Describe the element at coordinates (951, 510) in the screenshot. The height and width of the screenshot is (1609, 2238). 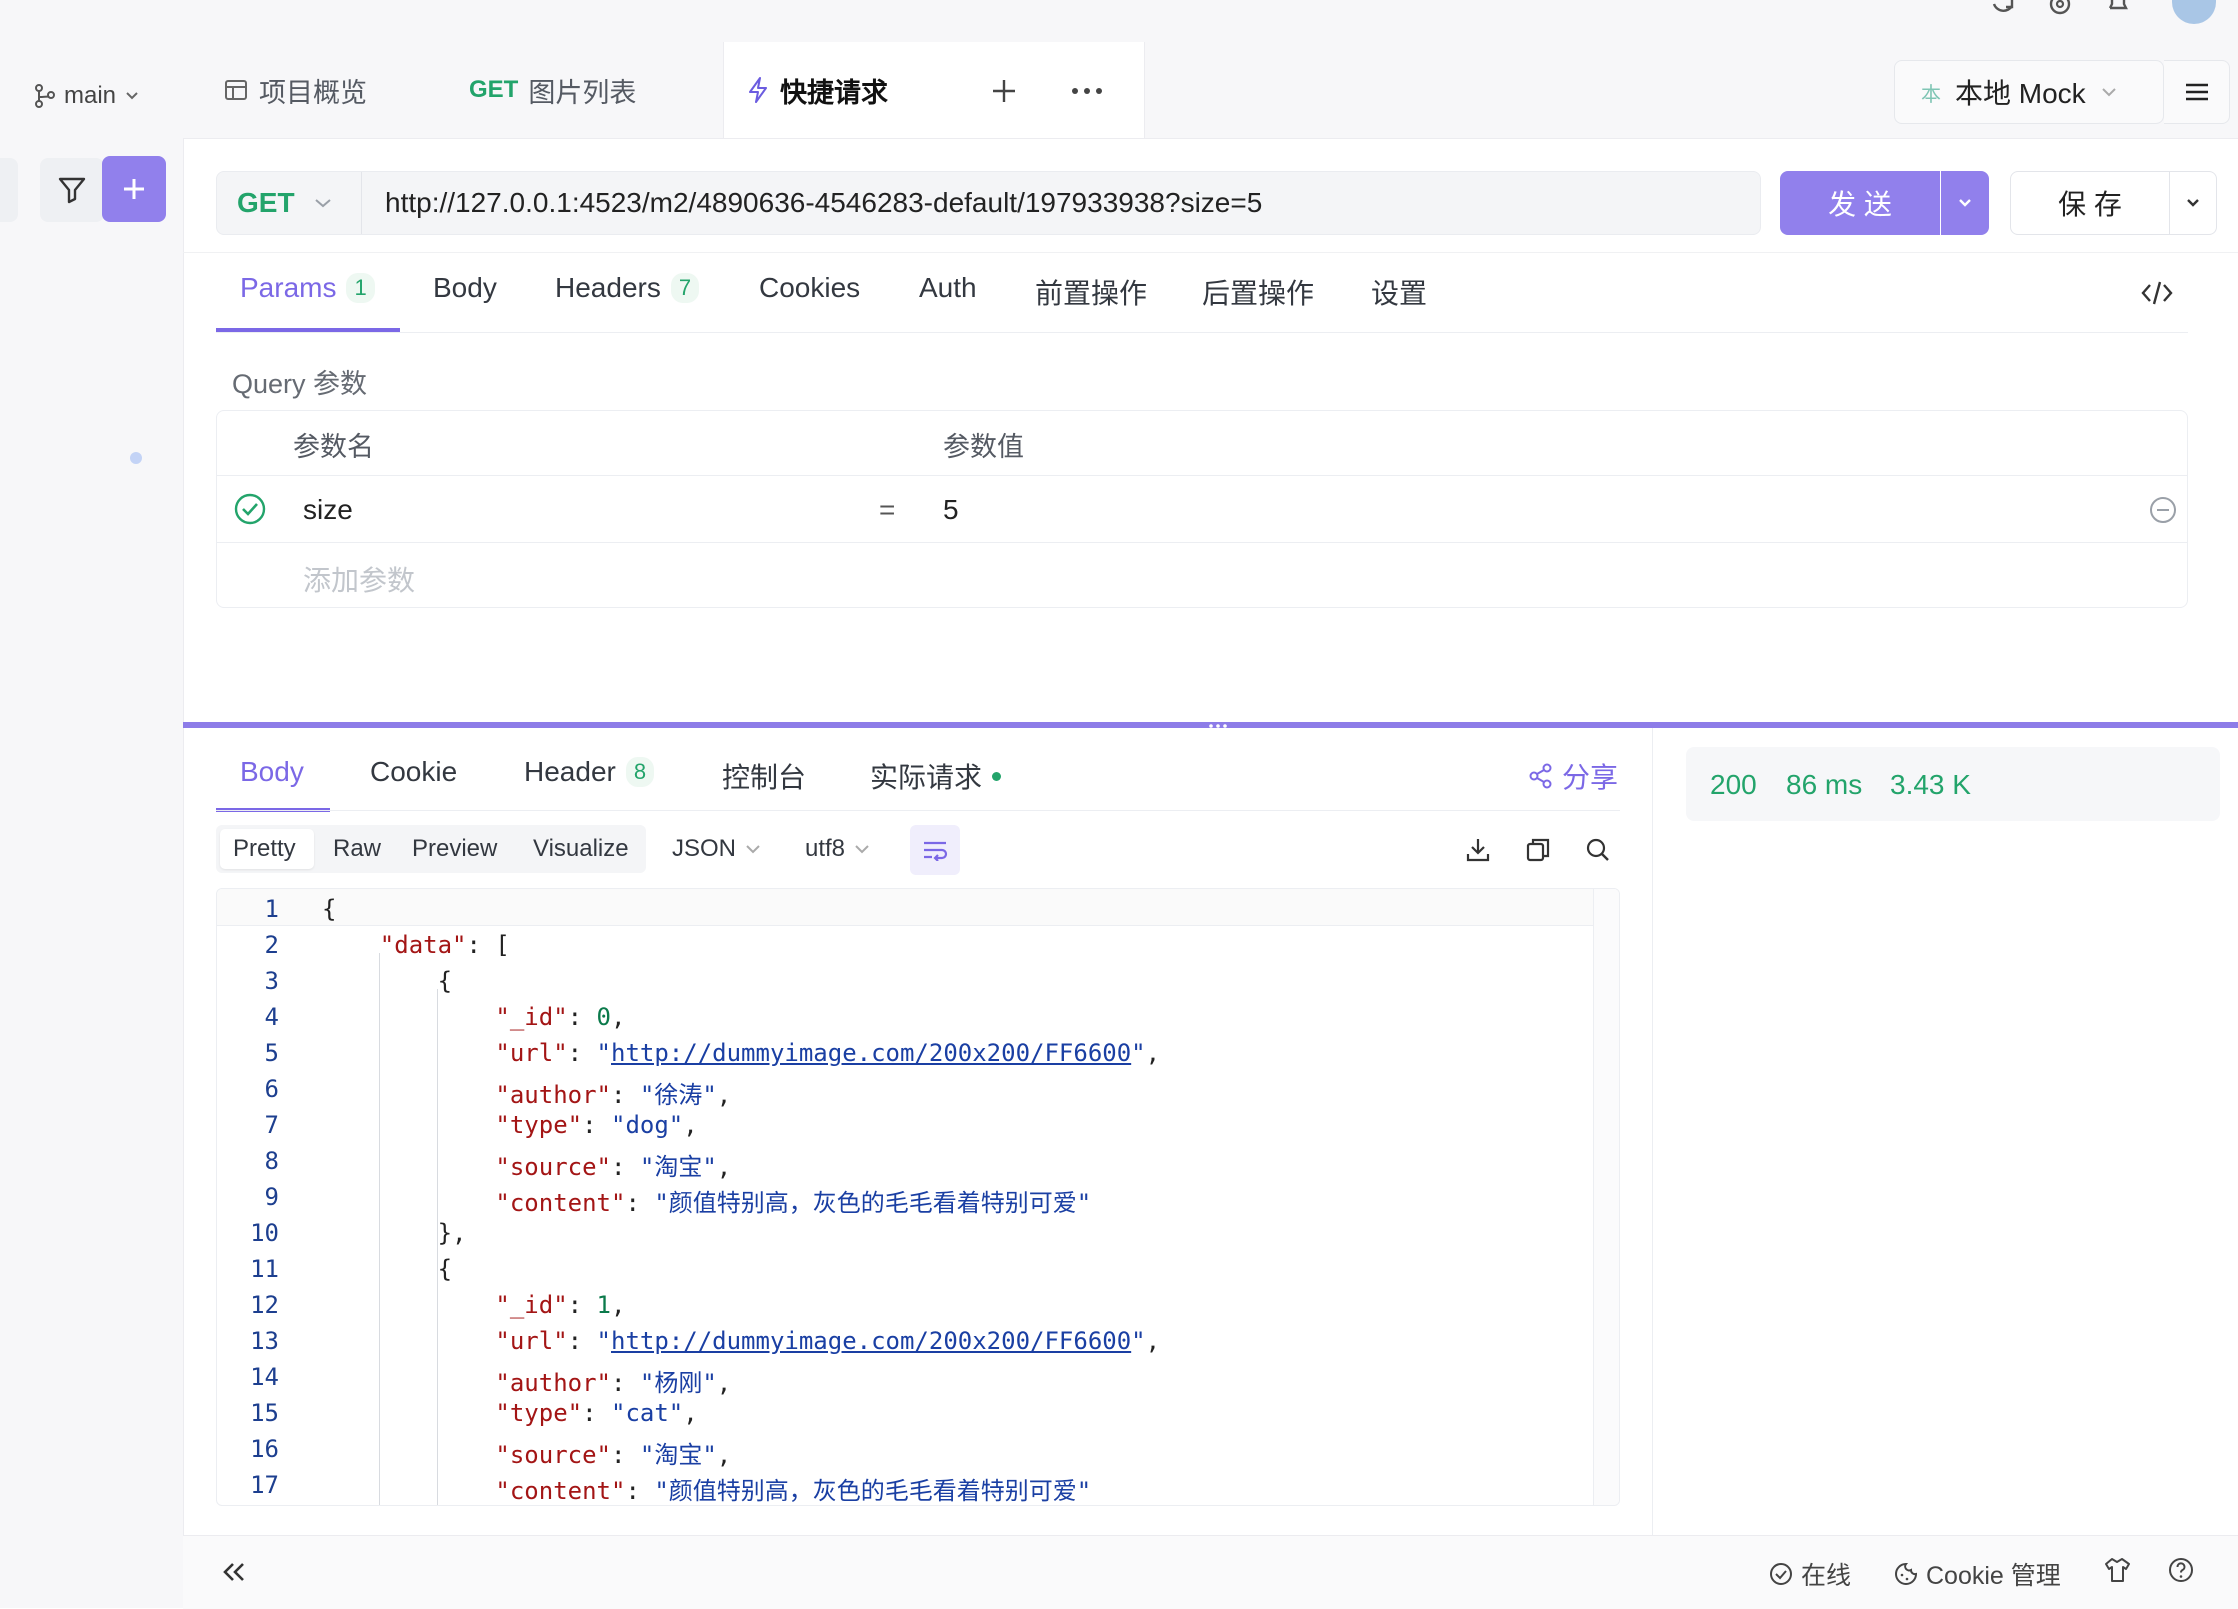
I see `param-value: 5` at that location.